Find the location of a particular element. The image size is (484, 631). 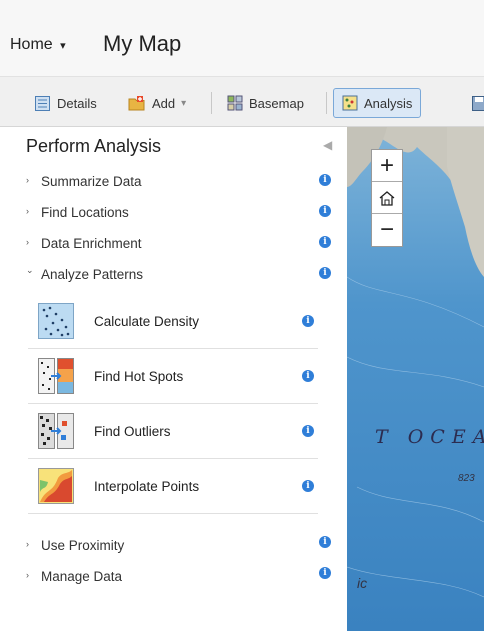

analysis-label: Analysis is located at coordinates (388, 103).